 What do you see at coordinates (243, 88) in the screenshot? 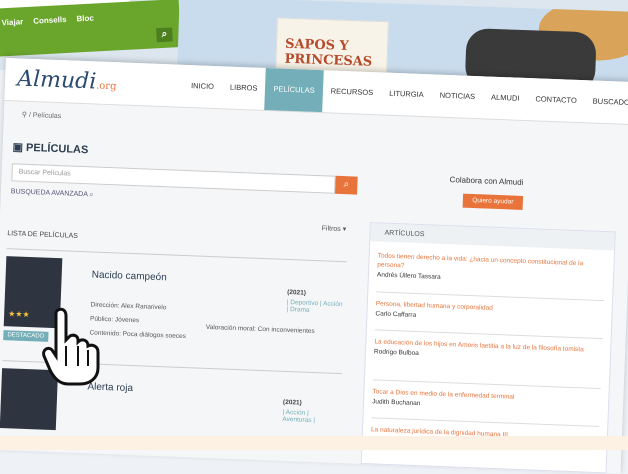
I see `nav-libros: LIBROS` at bounding box center [243, 88].